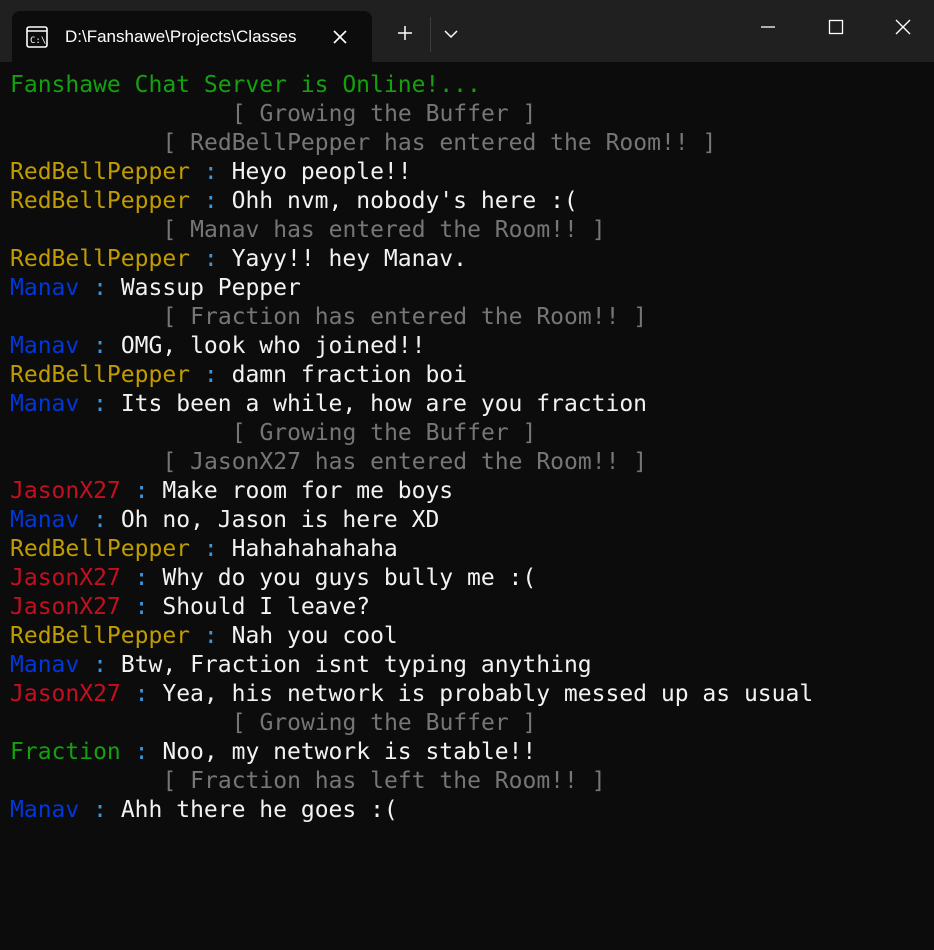 The height and width of the screenshot is (950, 934). What do you see at coordinates (405, 462) in the screenshot?
I see `system-message: [ JasonX27 has entered the Room!! ]` at bounding box center [405, 462].